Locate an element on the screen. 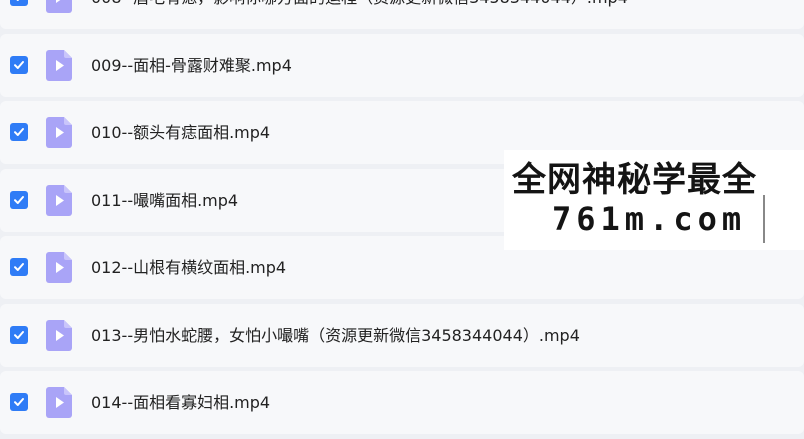 This screenshot has height=439, width=804. file-row: 013--男怕水蛇腰，女怕小嘬嘴（资源更新微信3458344044）.mp4 is located at coordinates (402, 335).